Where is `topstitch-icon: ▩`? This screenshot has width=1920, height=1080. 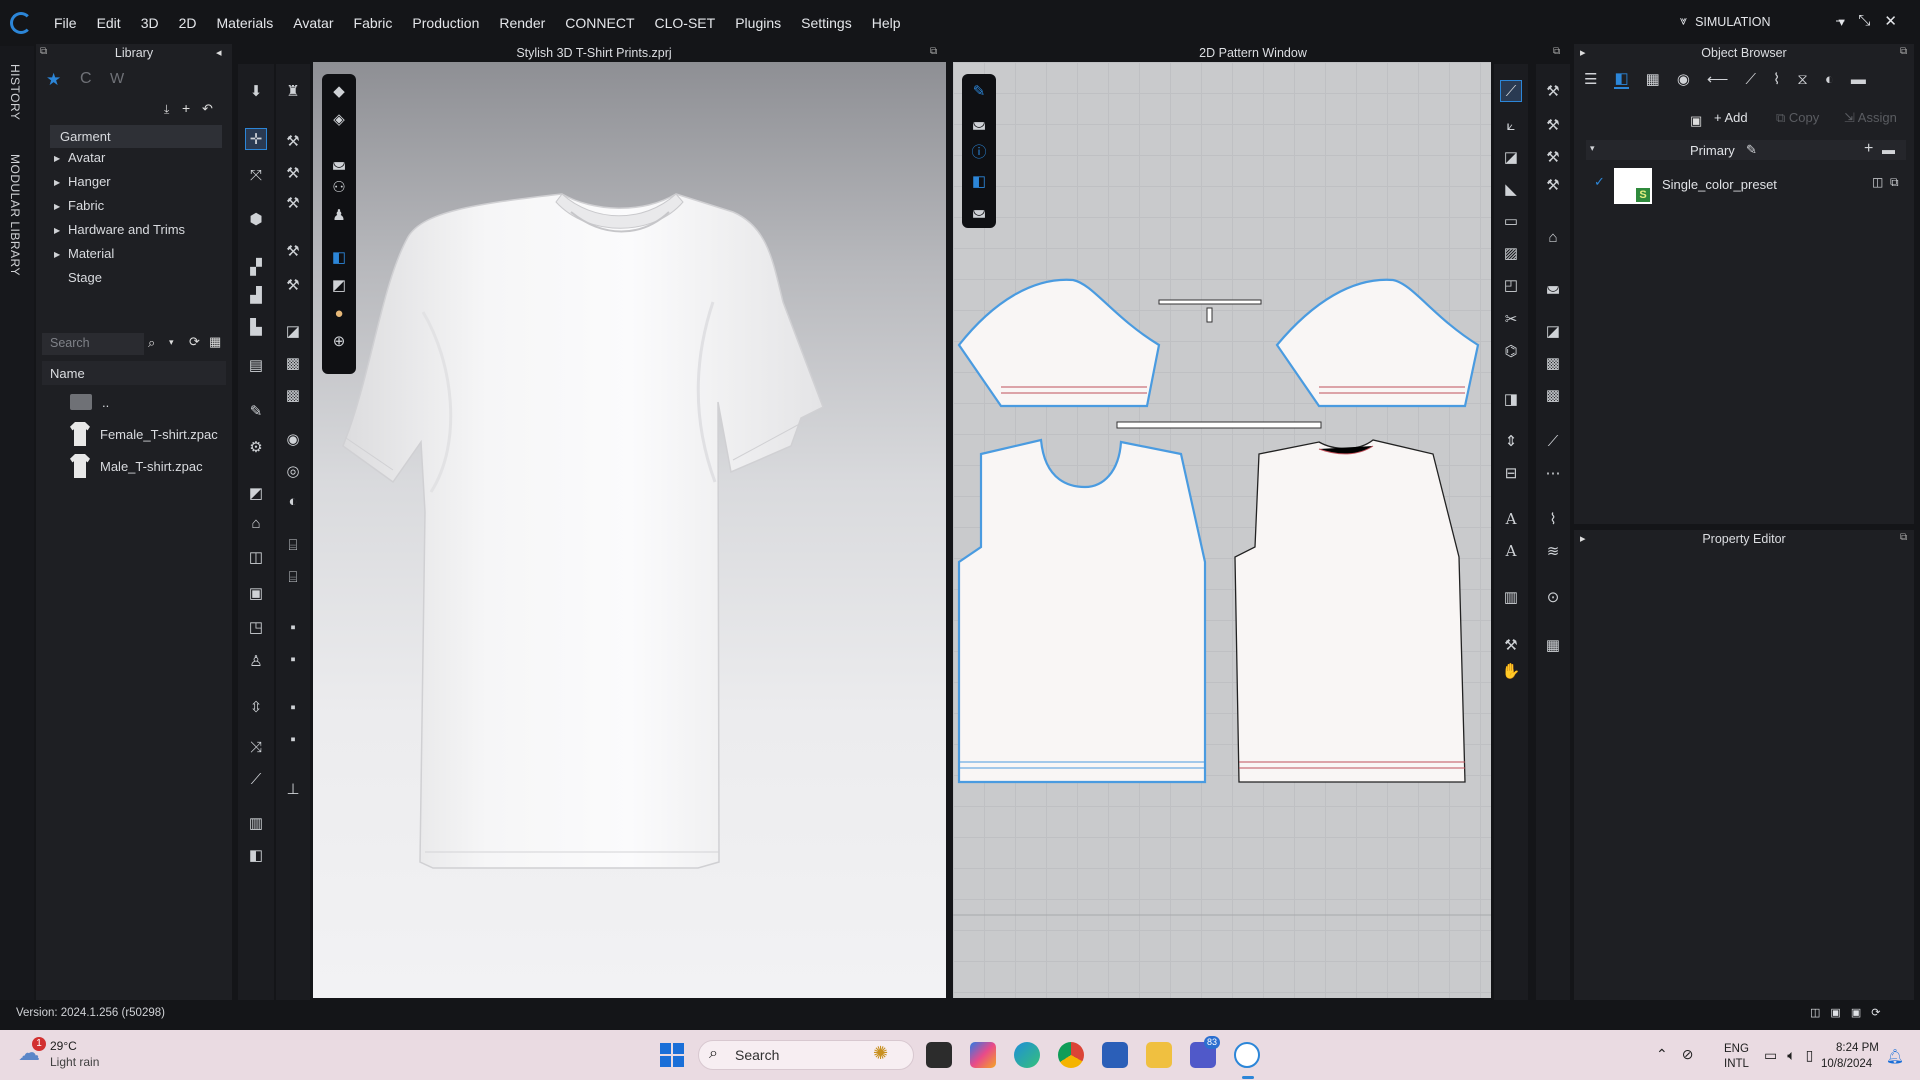
topstitch-icon: ▩ is located at coordinates (293, 395).